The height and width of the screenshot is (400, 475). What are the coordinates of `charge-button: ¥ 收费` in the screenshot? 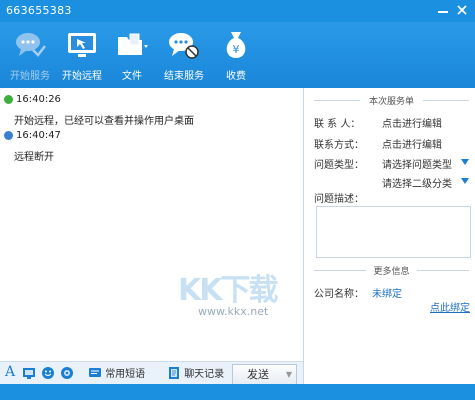 It's located at (236, 56).